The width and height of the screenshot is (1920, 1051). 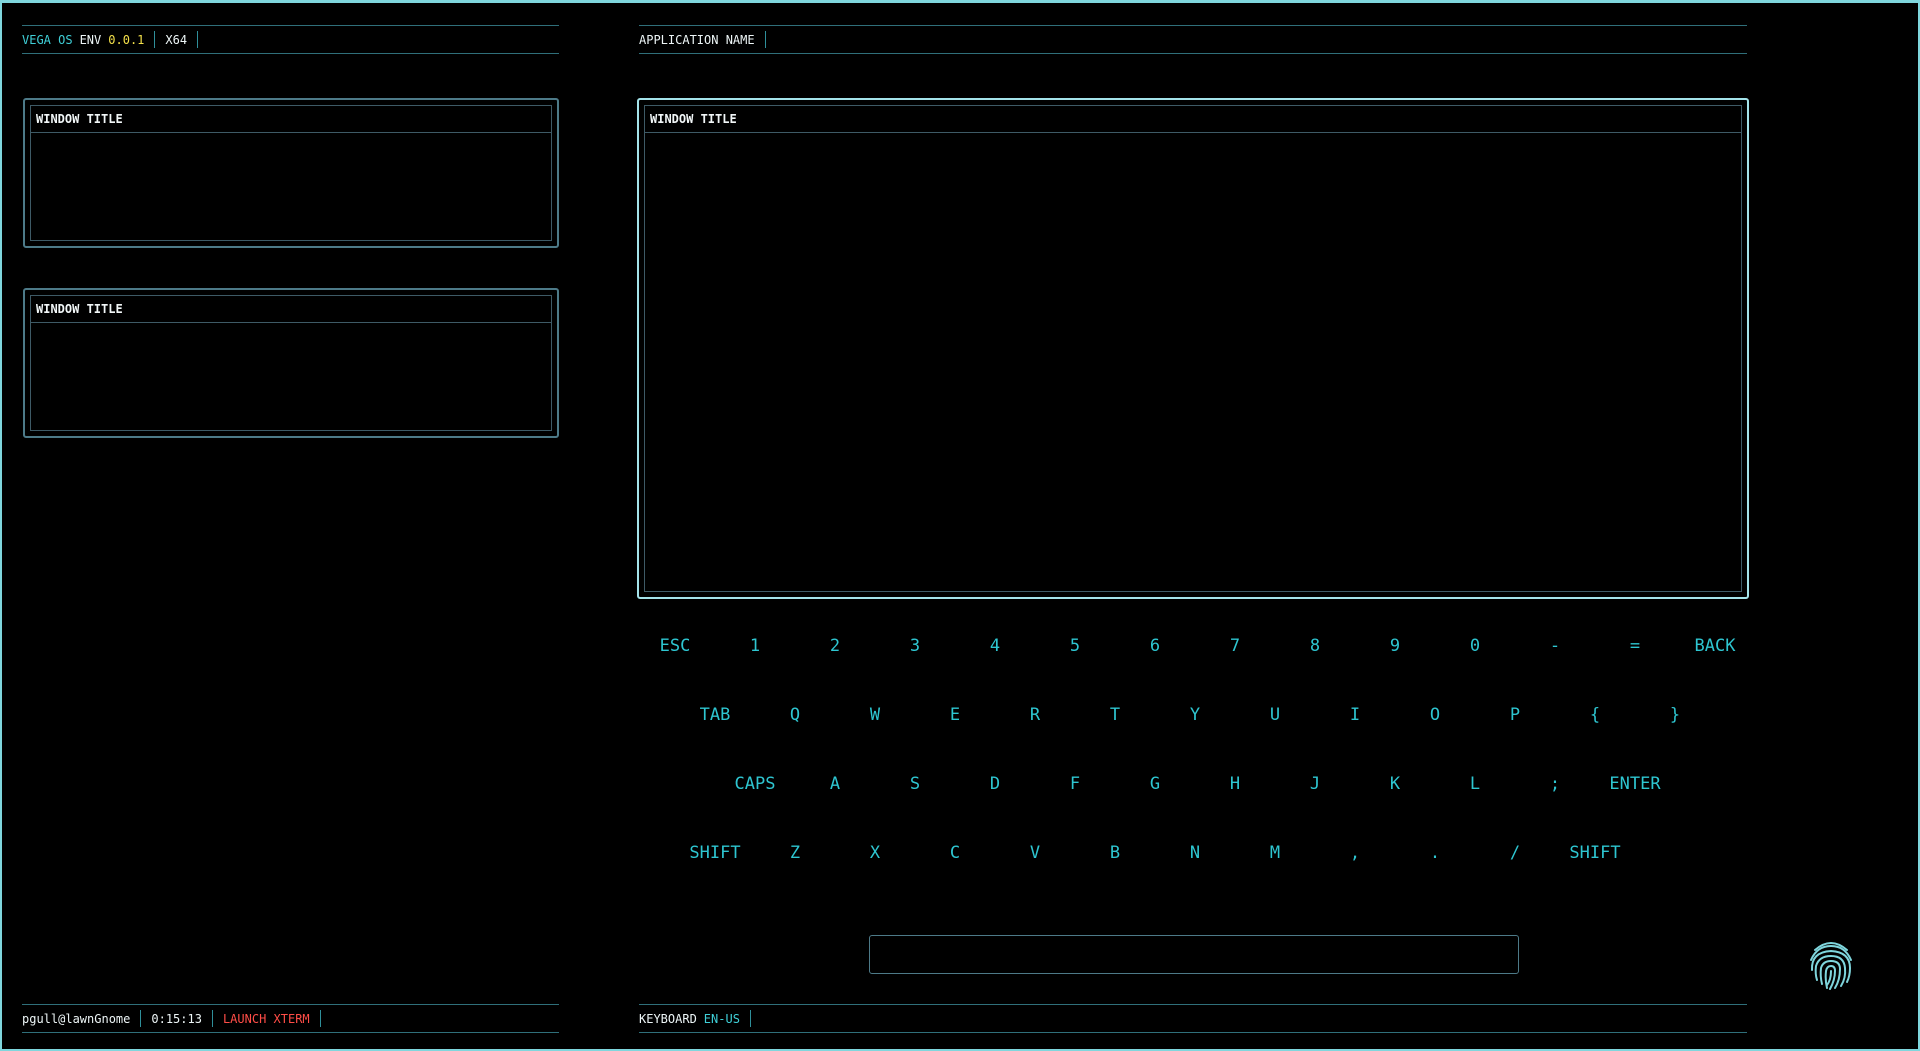 I want to click on left-bottom-window: WINDOW TITLE, so click(x=291, y=363).